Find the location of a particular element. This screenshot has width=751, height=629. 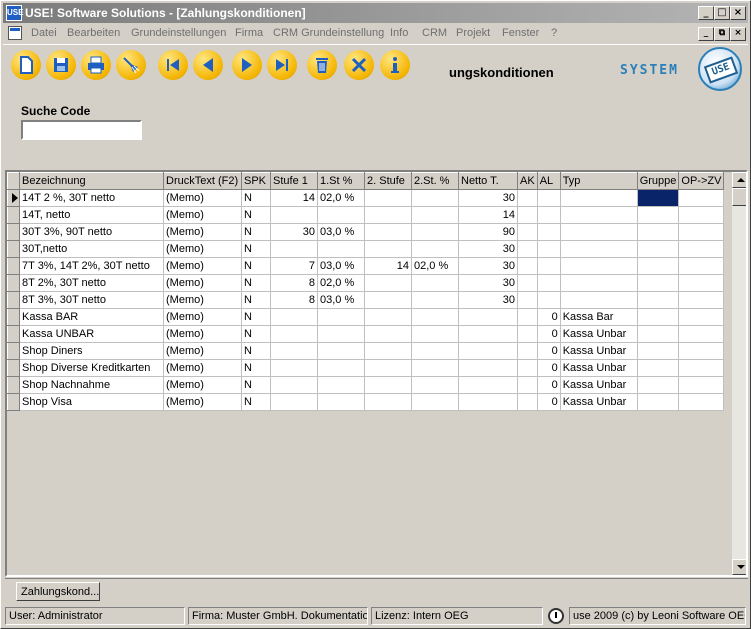

close-button: × is located at coordinates (738, 13).